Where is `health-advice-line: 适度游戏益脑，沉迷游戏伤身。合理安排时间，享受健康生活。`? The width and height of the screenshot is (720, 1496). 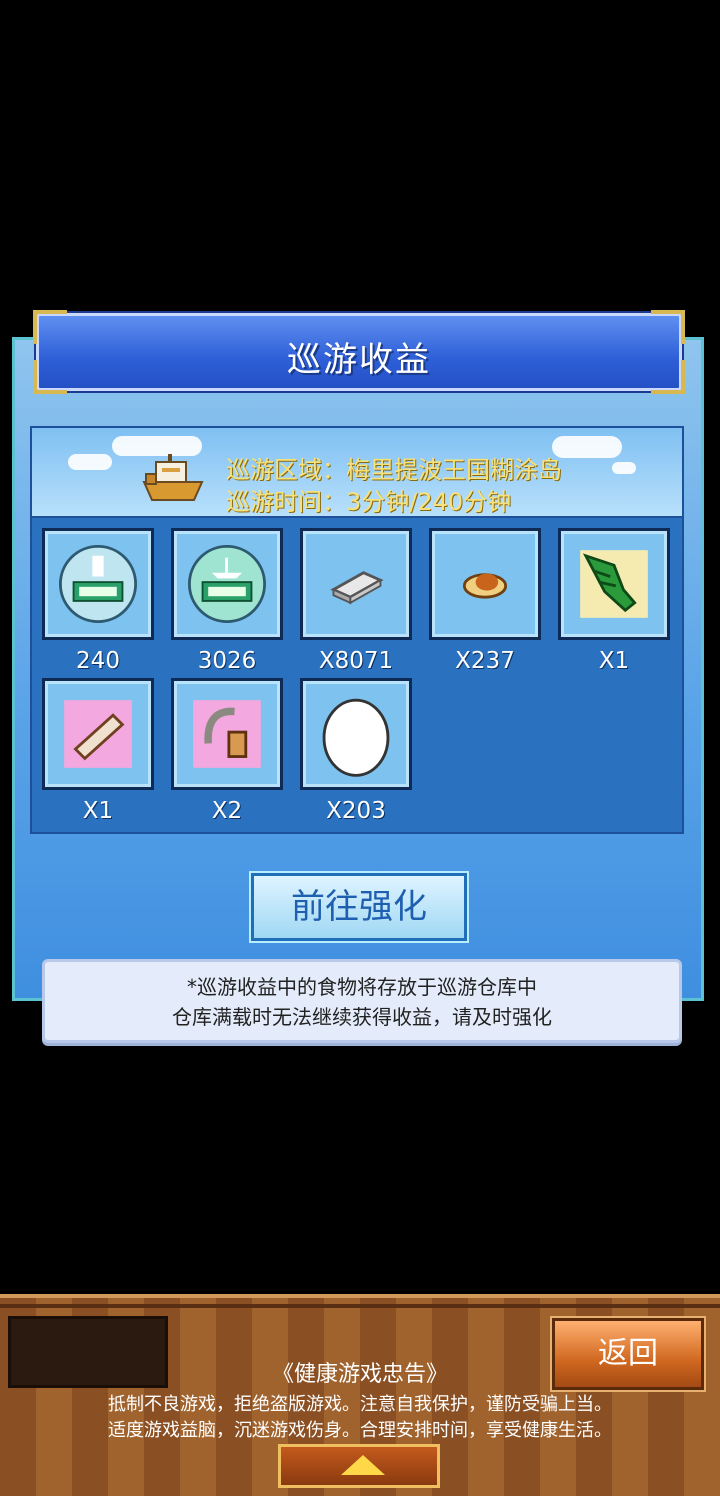
health-advice-line: 适度游戏益脑，沉迷游戏伤身。合理安排时间，享受健康生活。 is located at coordinates (360, 1430).